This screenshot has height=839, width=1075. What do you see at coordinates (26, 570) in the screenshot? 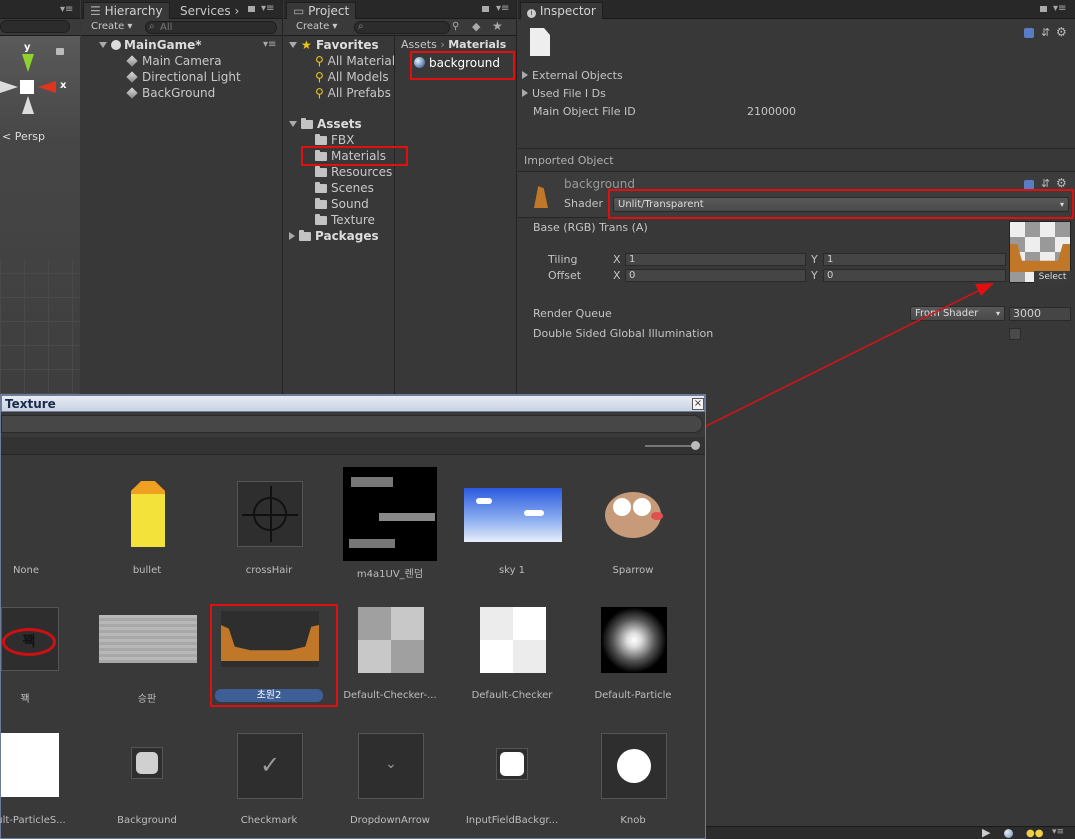
I see `thumb-caption: None` at bounding box center [26, 570].